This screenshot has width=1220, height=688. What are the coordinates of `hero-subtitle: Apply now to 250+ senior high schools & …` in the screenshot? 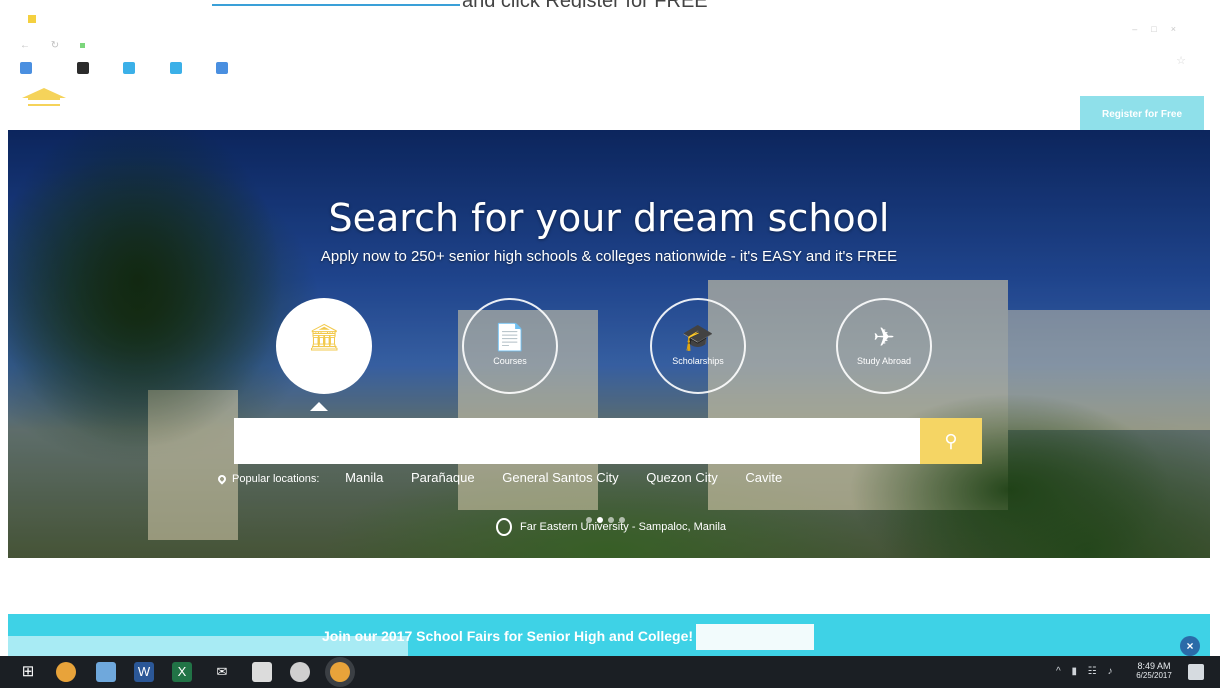 It's located at (609, 256).